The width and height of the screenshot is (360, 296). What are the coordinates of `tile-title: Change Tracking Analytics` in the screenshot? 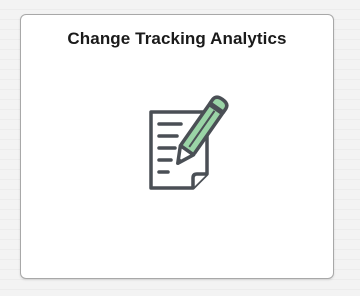 It's located at (177, 38).